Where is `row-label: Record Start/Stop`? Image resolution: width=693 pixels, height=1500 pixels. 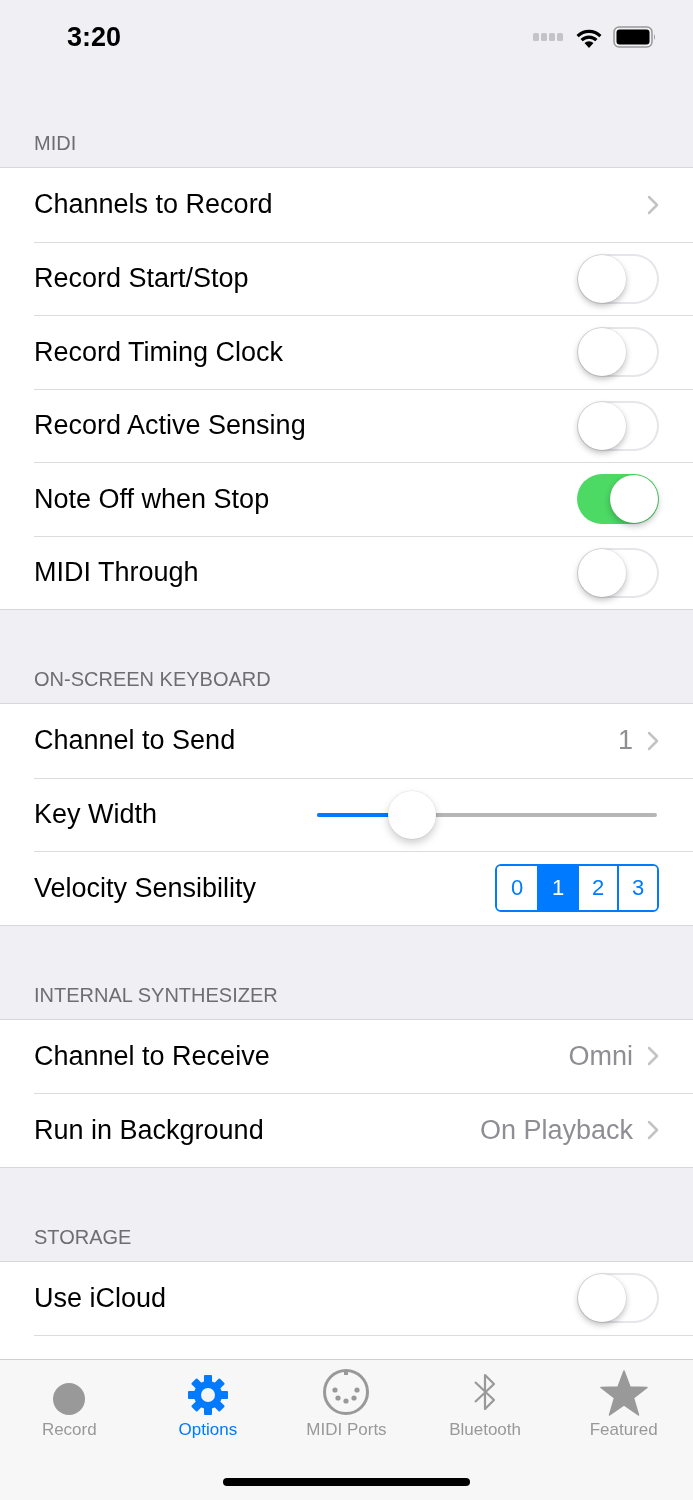
row-label: Record Start/Stop is located at coordinates (142, 279).